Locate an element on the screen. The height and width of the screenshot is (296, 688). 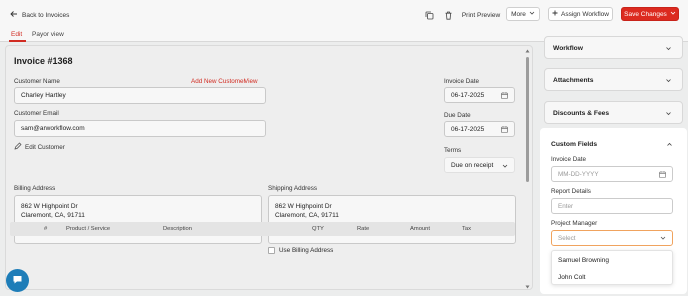
more-button: More is located at coordinates (523, 14).